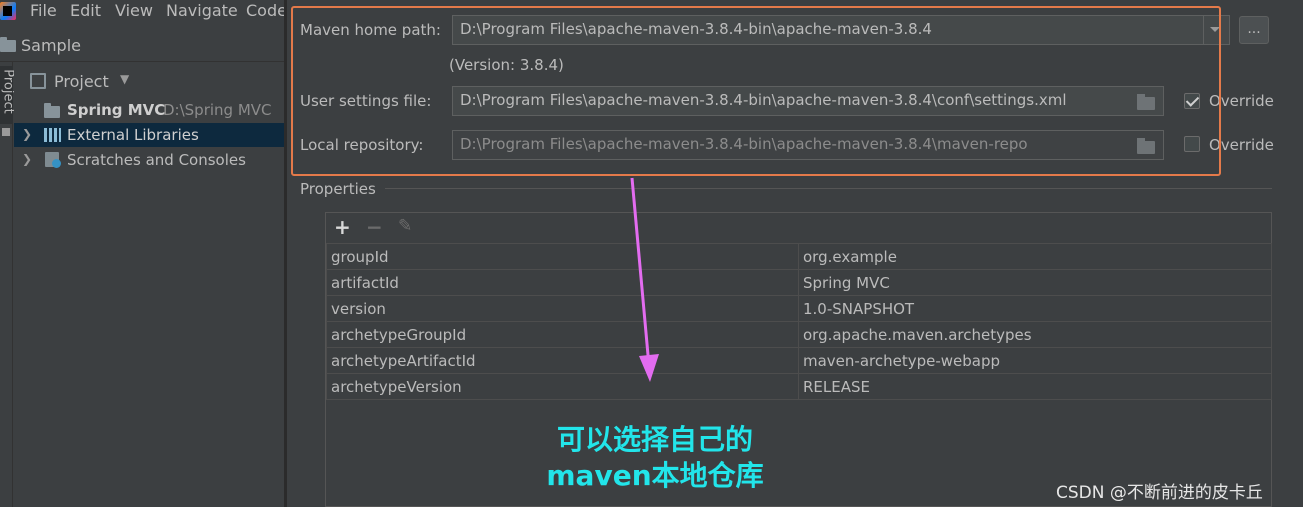 The width and height of the screenshot is (1303, 507). What do you see at coordinates (43, 10) in the screenshot?
I see `menu-file: File` at bounding box center [43, 10].